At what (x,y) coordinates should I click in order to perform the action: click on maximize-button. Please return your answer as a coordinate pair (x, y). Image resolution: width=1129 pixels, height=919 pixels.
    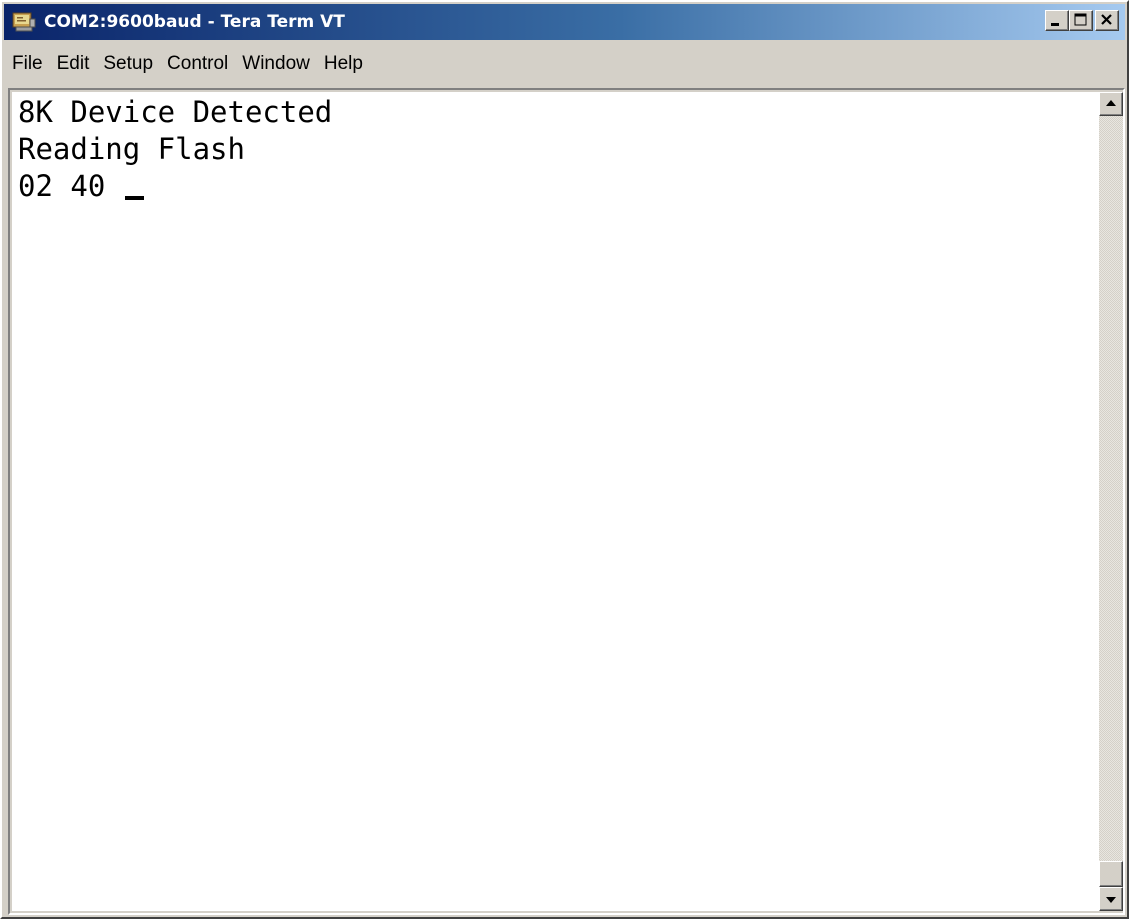
    Looking at the image, I should click on (1081, 20).